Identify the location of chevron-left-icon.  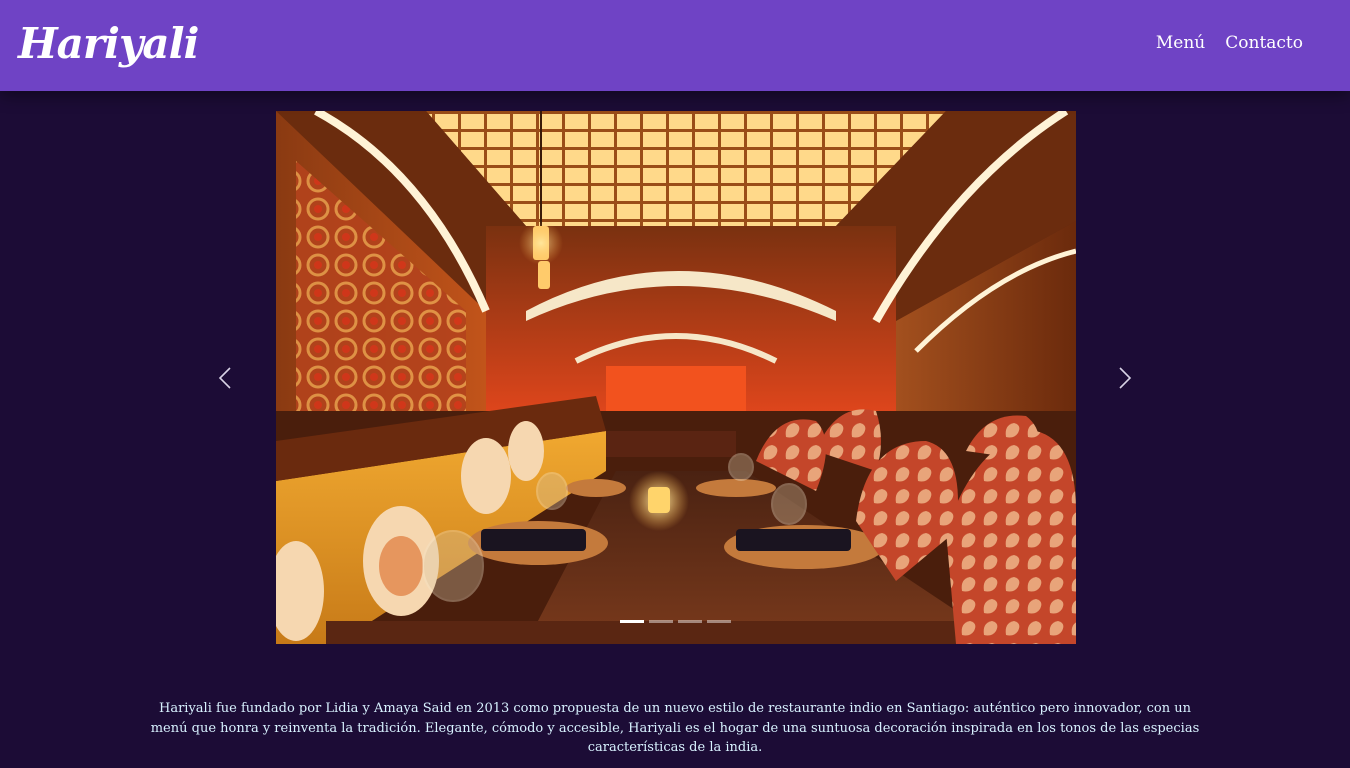
(224, 378).